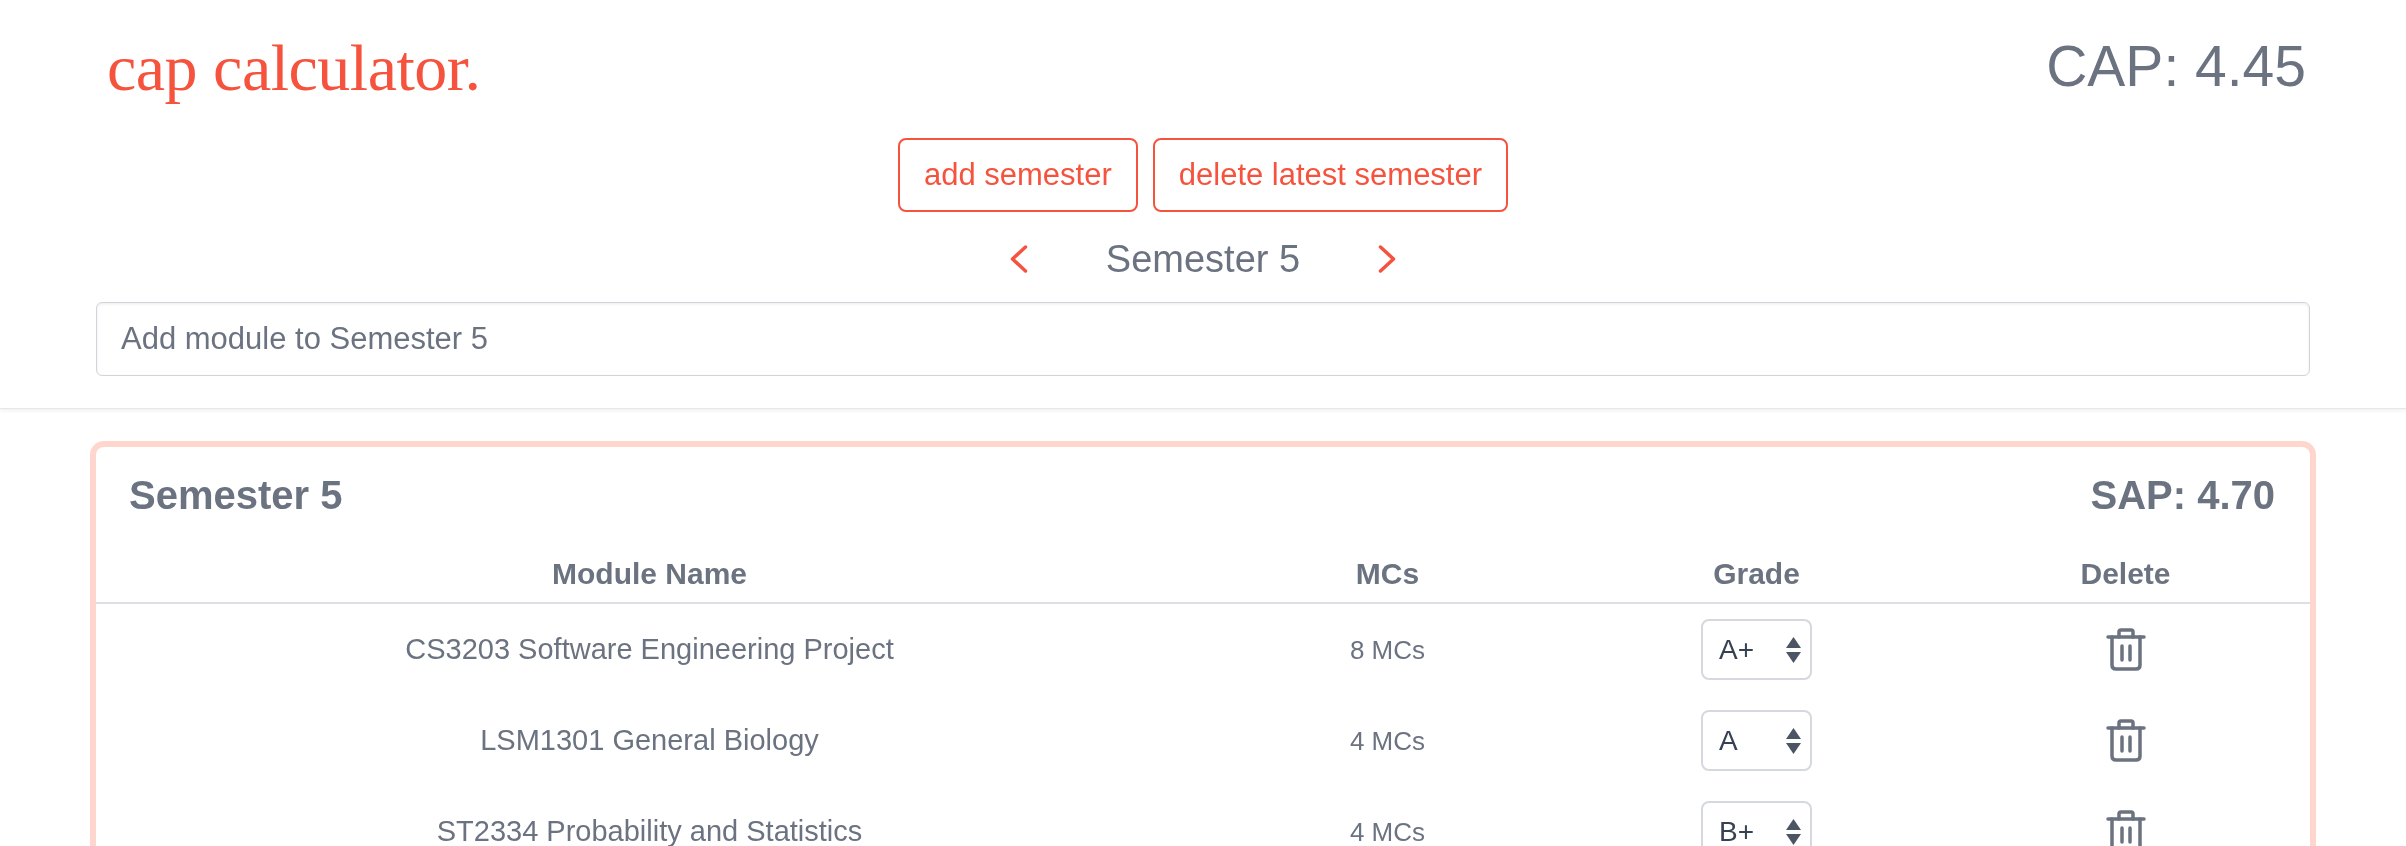  Describe the element at coordinates (236, 495) in the screenshot. I see `semester-title: Semester 5` at that location.